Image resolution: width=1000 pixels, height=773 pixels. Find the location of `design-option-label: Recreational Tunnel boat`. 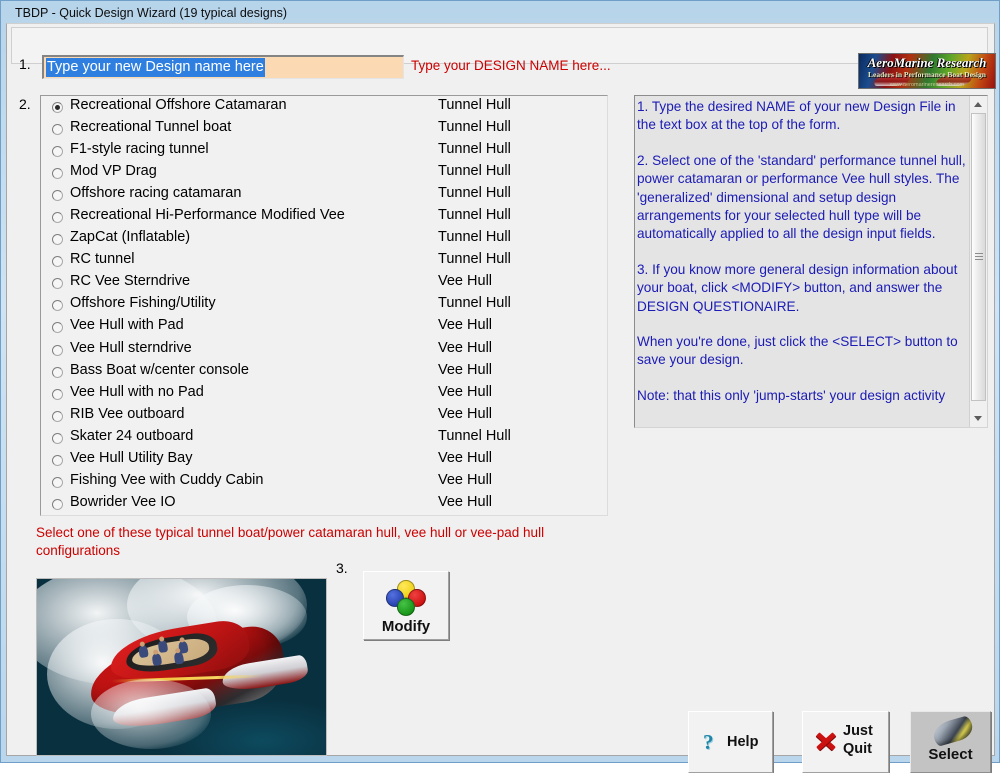

design-option-label: Recreational Tunnel boat is located at coordinates (151, 127).